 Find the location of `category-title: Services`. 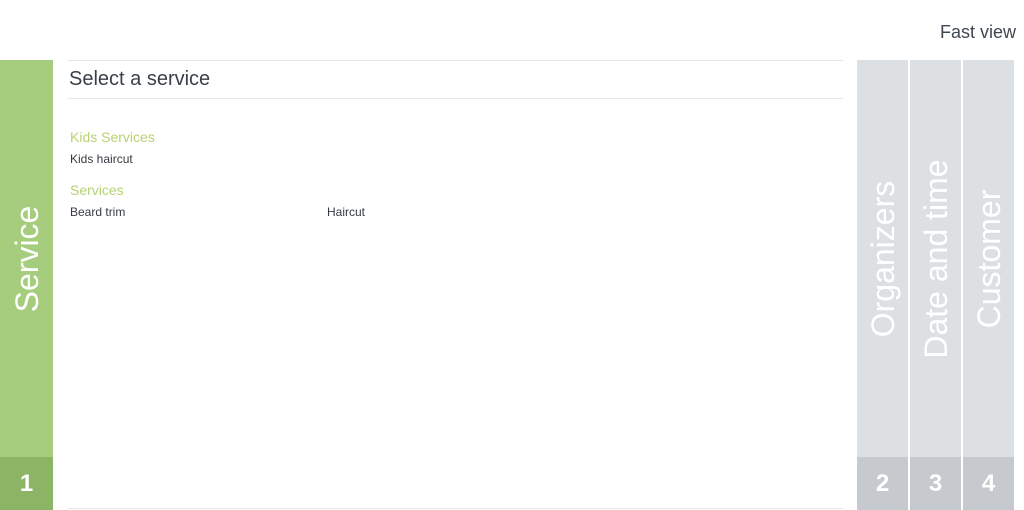

category-title: Services is located at coordinates (97, 190).